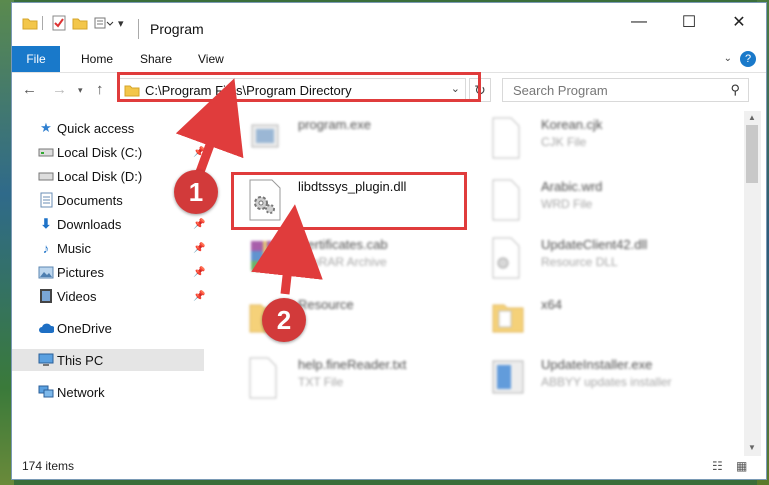 The image size is (769, 485). I want to click on file-name: x64, so click(551, 304).